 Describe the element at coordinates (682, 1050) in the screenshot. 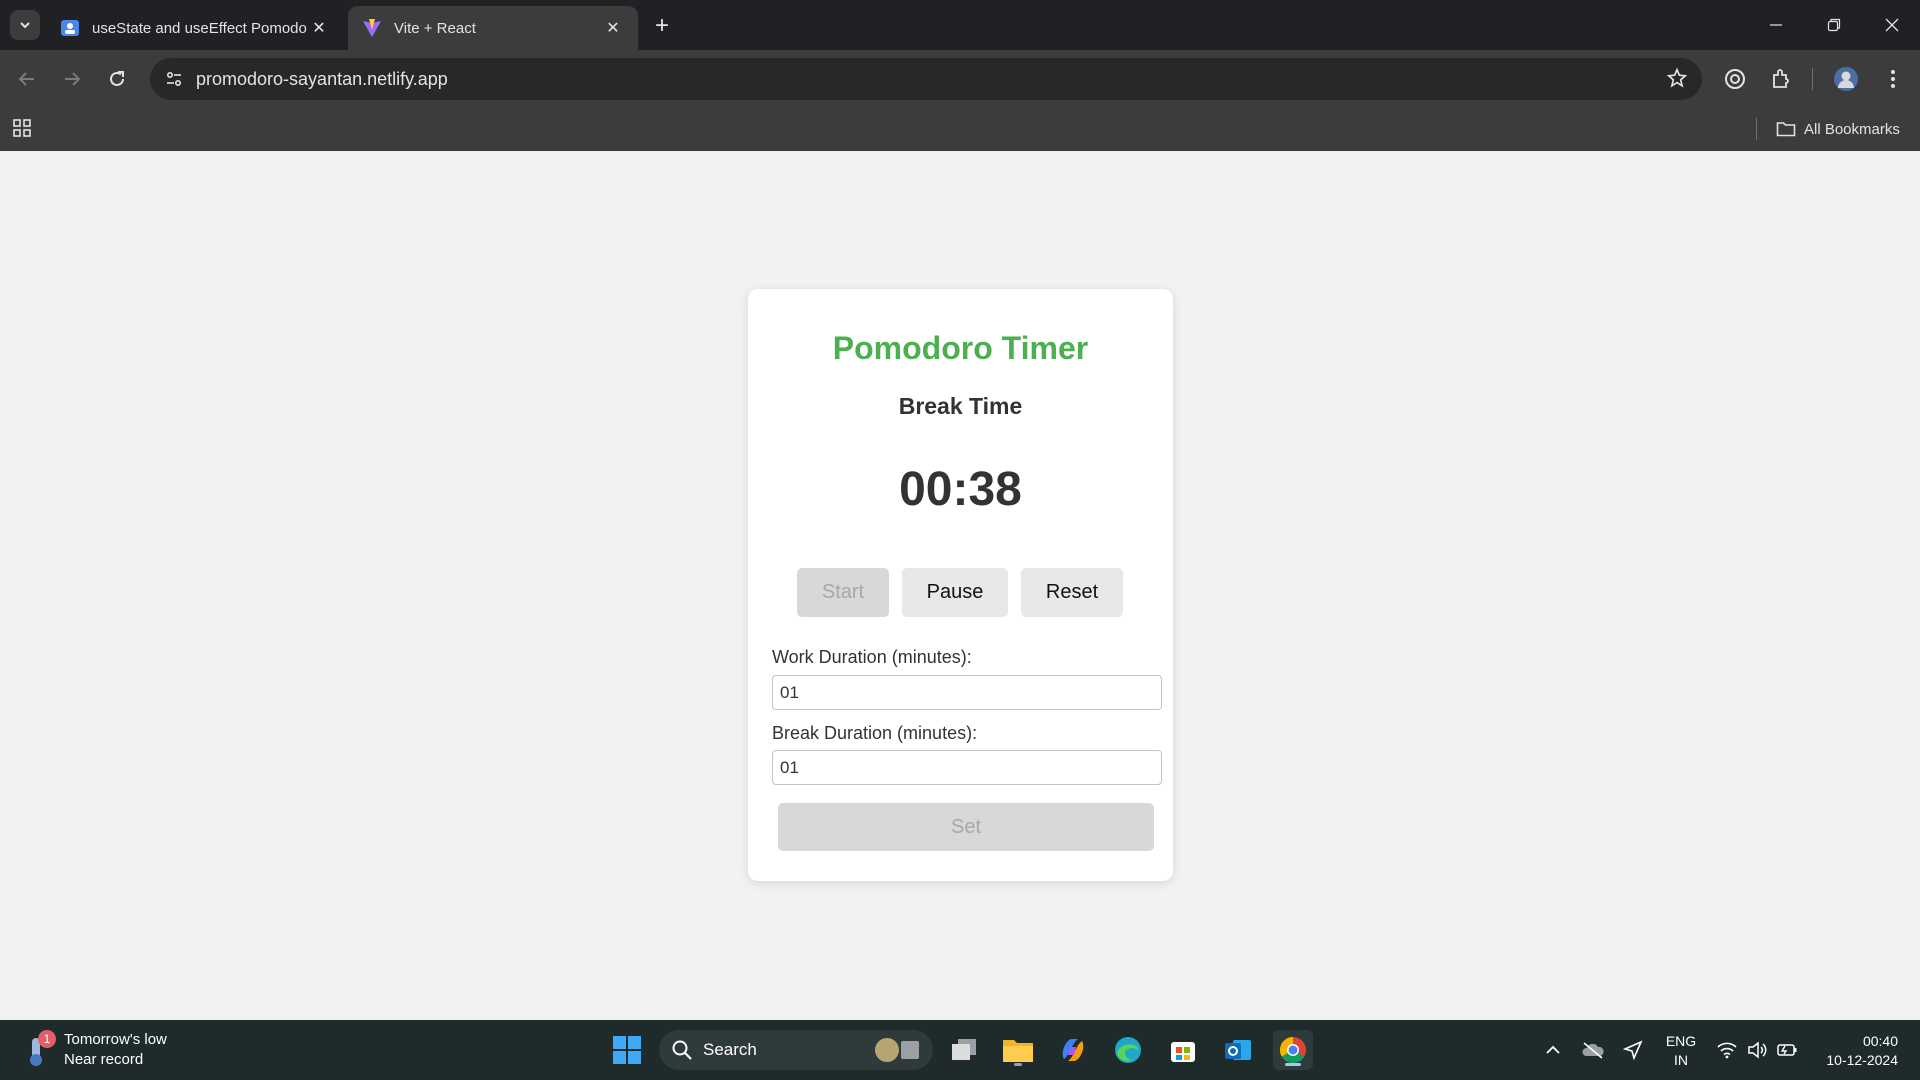

I see `search-icon` at that location.